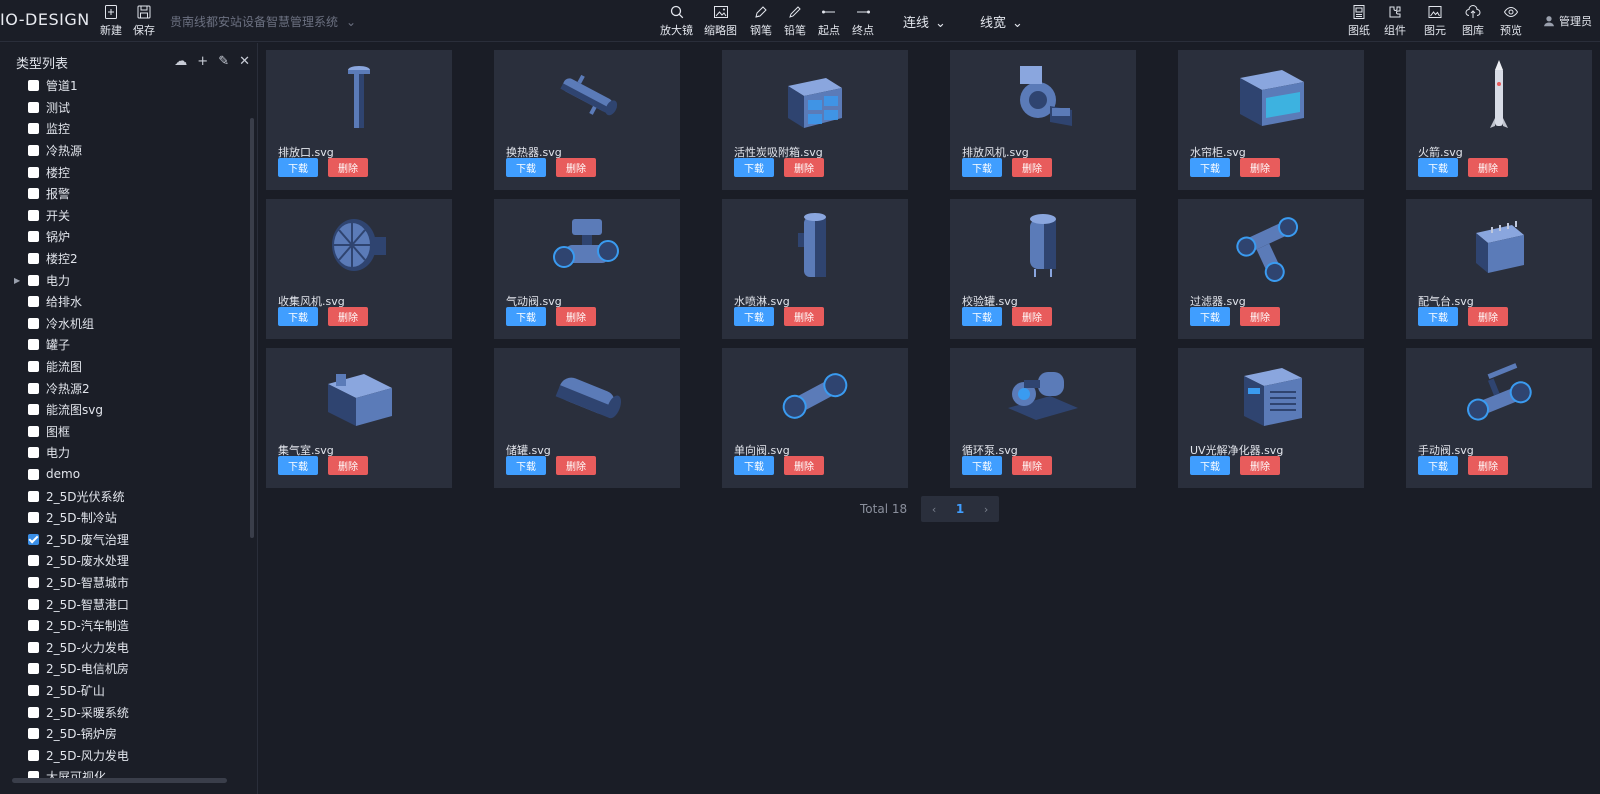 The width and height of the screenshot is (1600, 794). What do you see at coordinates (587, 418) in the screenshot?
I see `component-card: 储罐.svg 下载 删除` at bounding box center [587, 418].